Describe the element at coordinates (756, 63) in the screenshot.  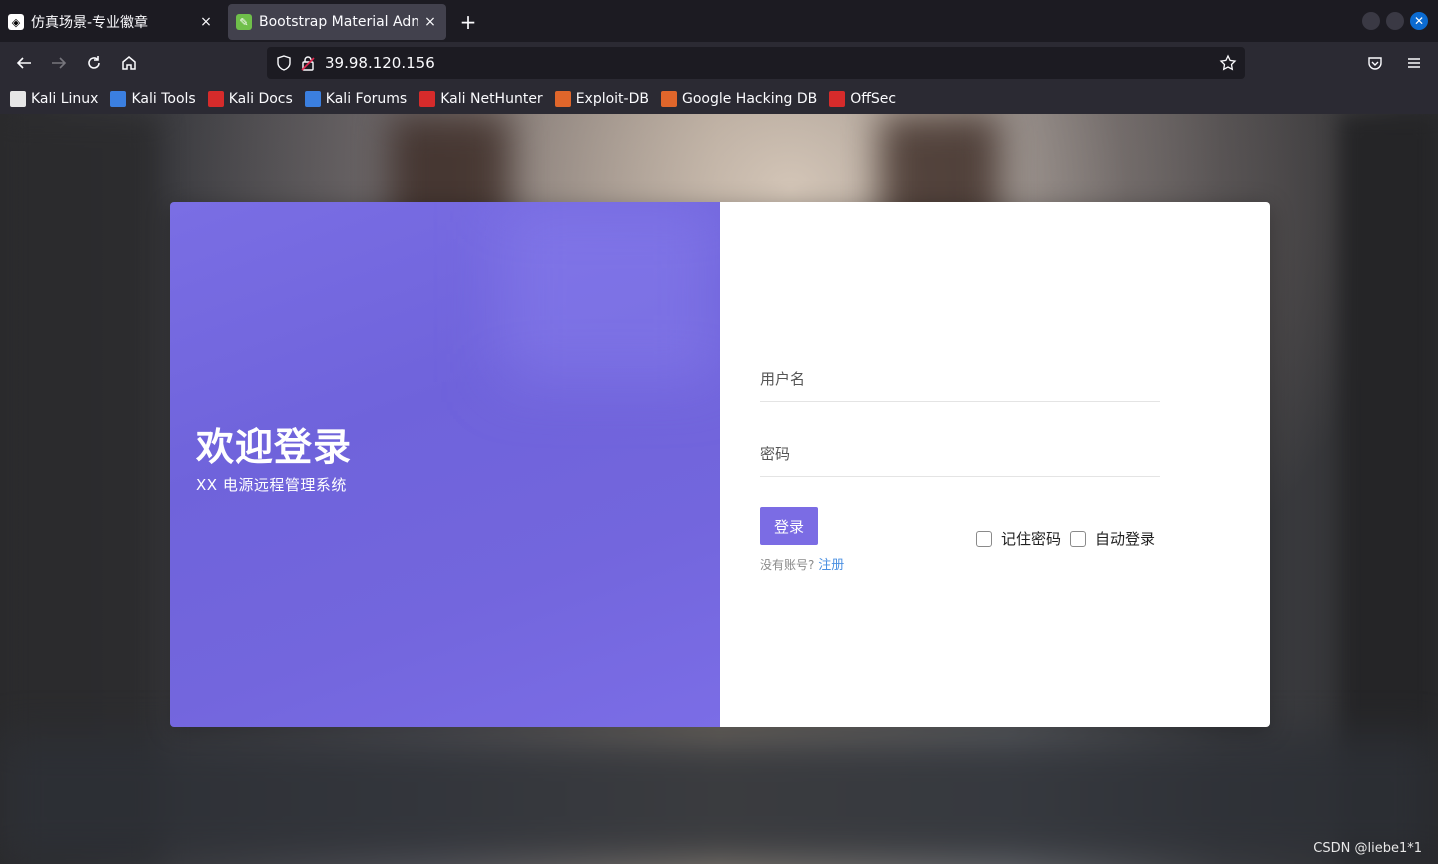
I see `url-bar: 39.98.120.156` at that location.